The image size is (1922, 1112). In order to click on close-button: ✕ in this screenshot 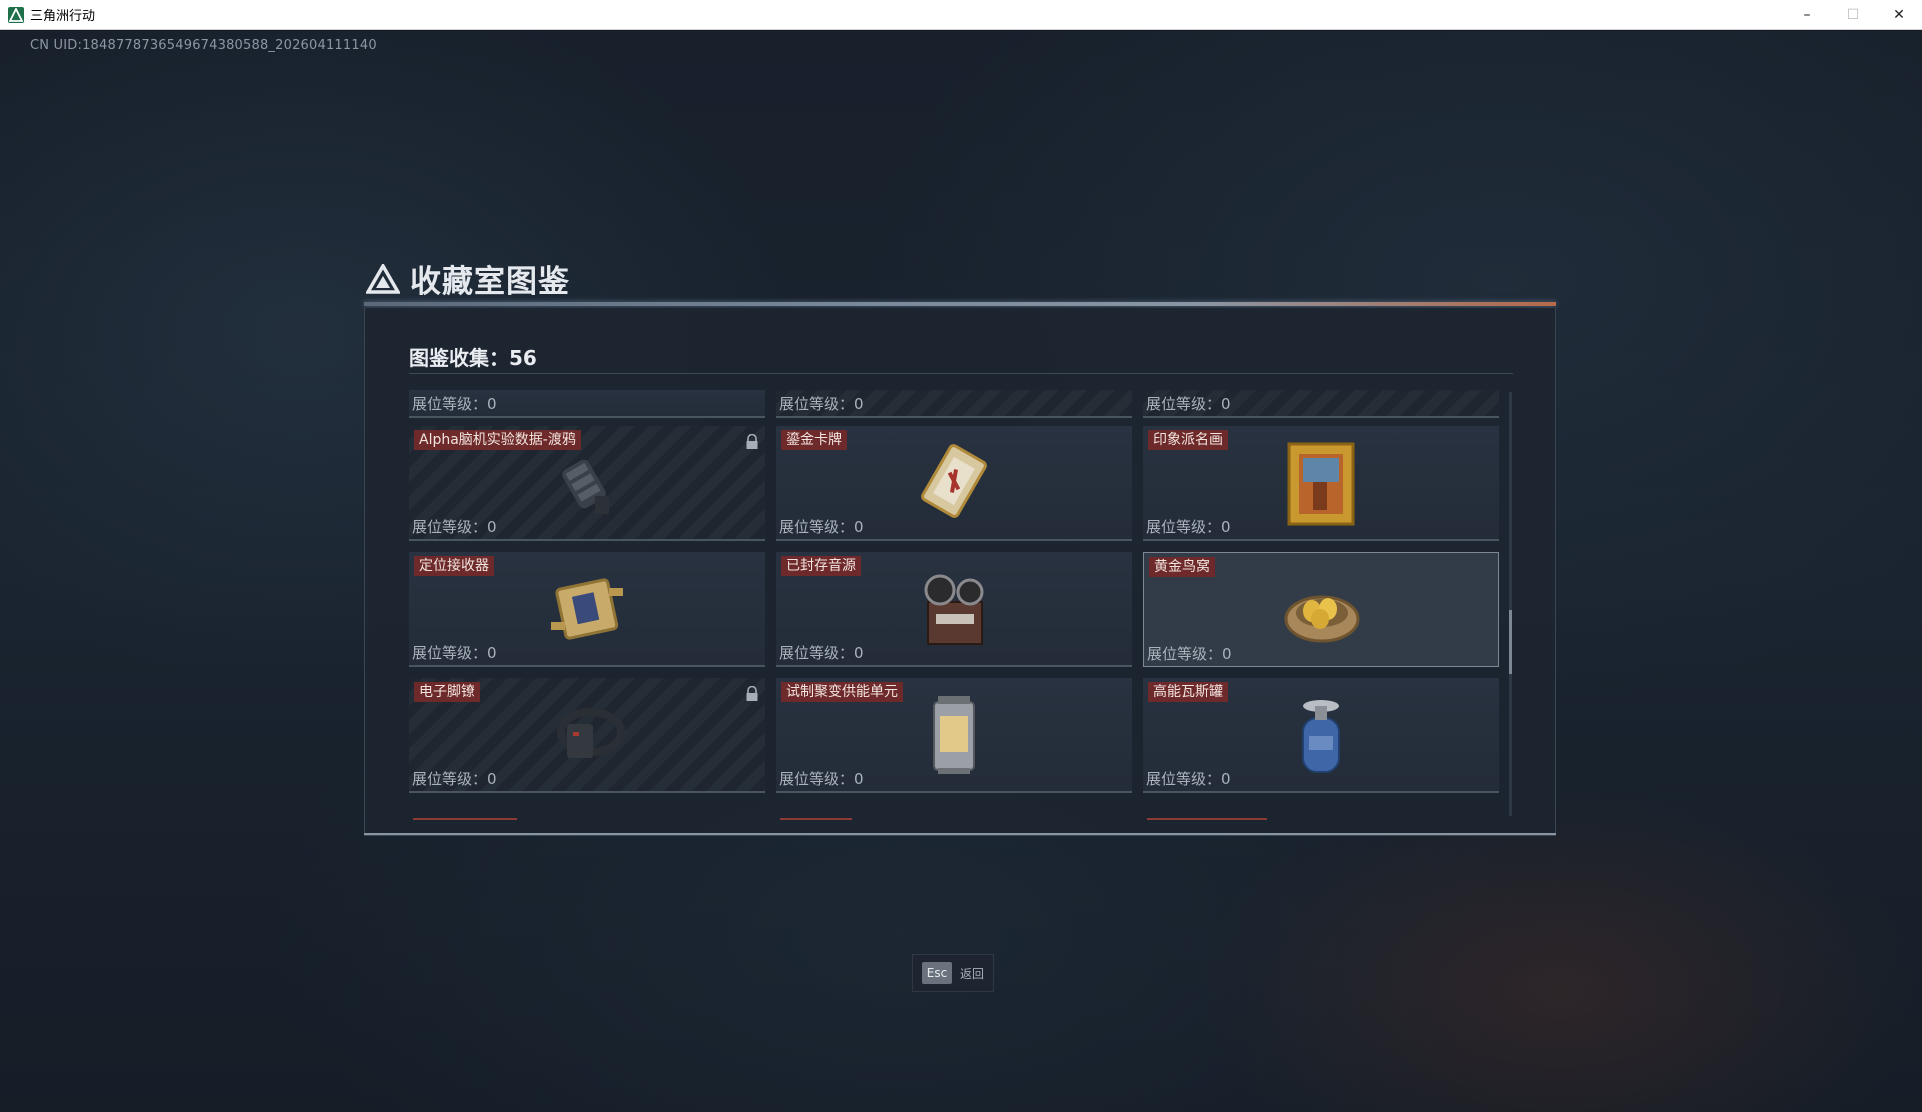, I will do `click(1899, 15)`.